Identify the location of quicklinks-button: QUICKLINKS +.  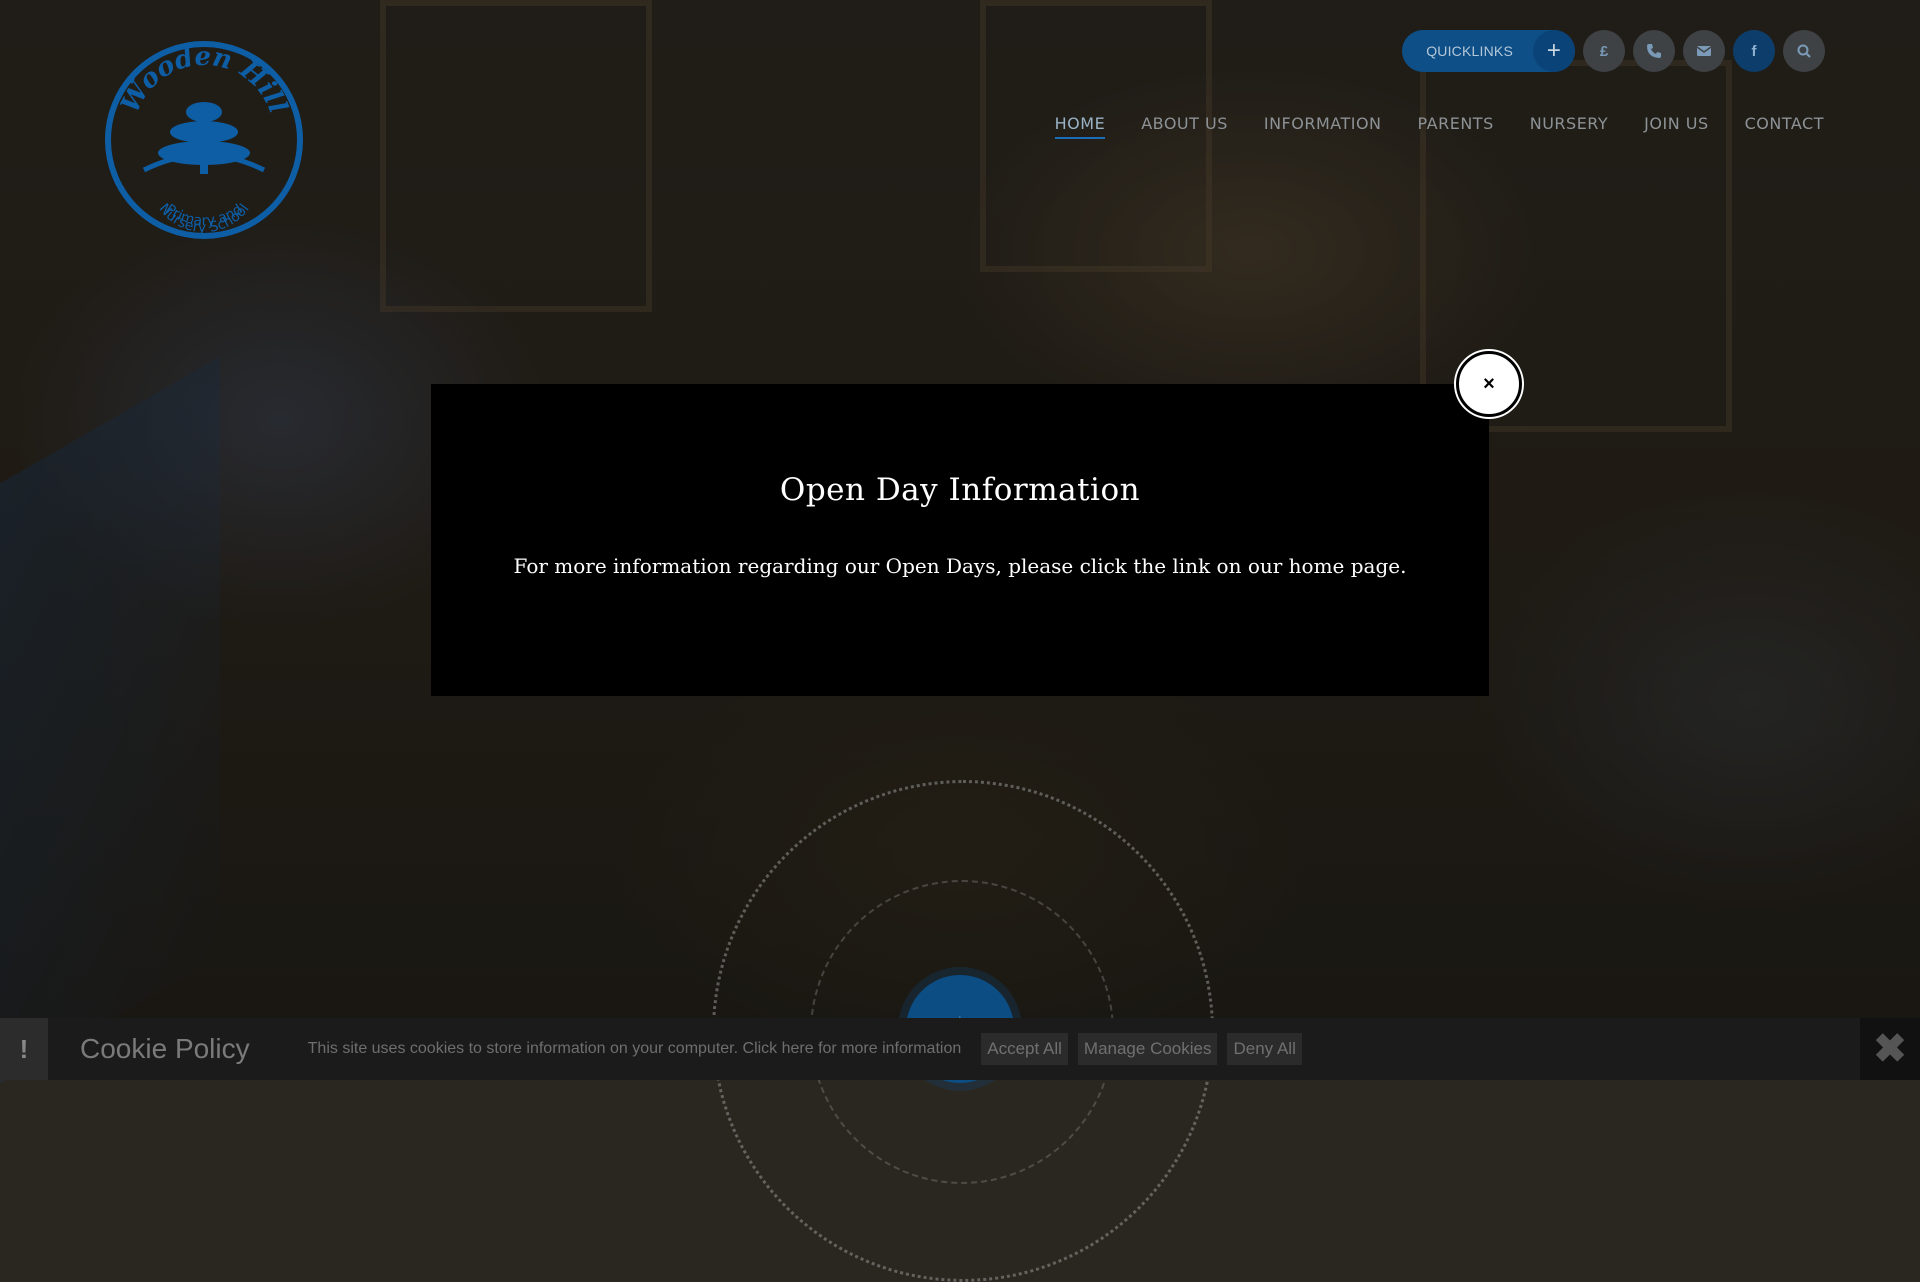
(1488, 51).